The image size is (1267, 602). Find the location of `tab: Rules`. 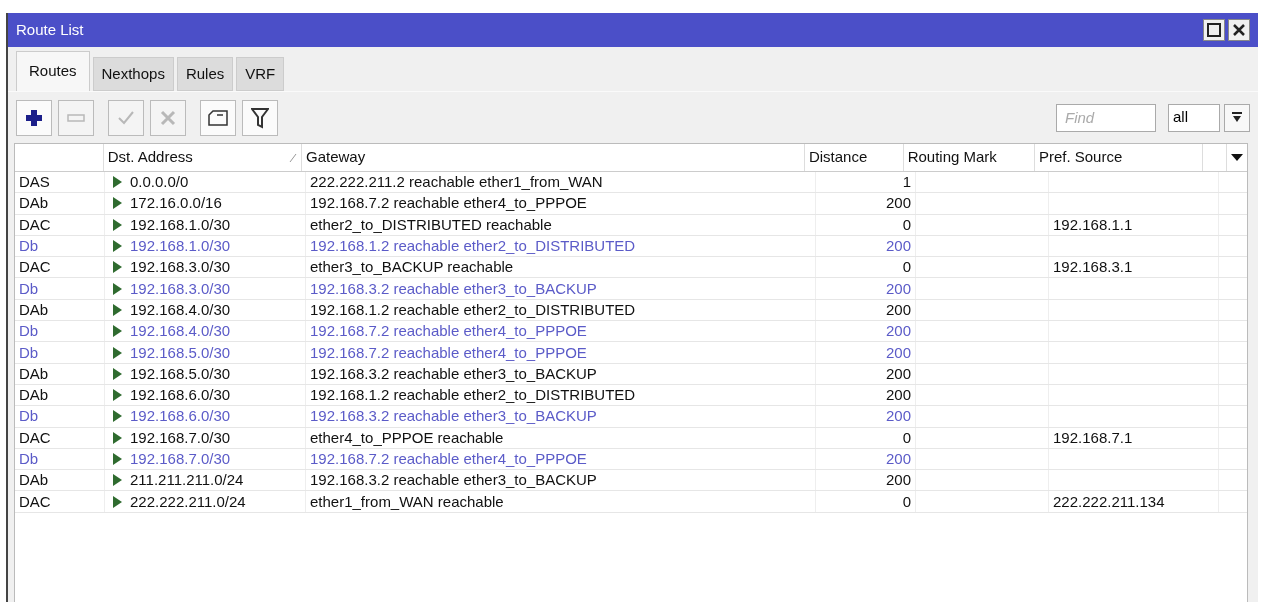

tab: Rules is located at coordinates (205, 74).